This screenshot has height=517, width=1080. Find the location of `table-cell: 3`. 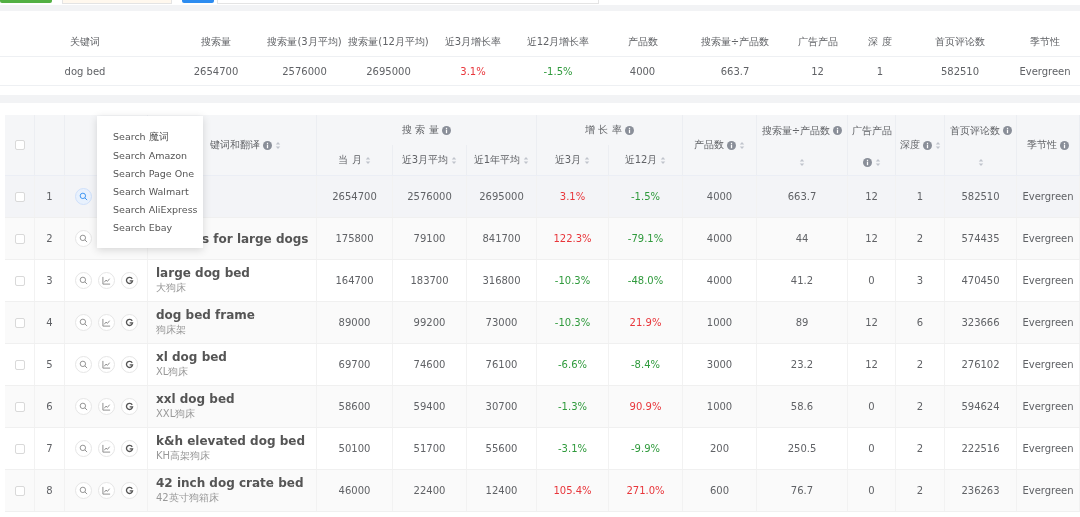

table-cell: 3 is located at coordinates (920, 280).